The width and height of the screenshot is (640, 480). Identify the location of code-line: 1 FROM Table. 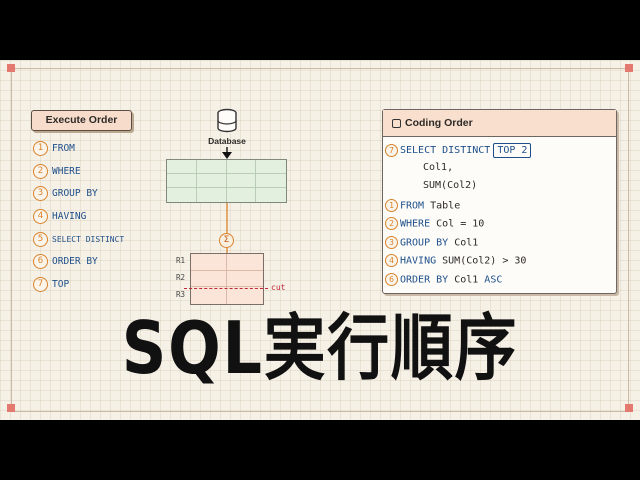
(422, 207).